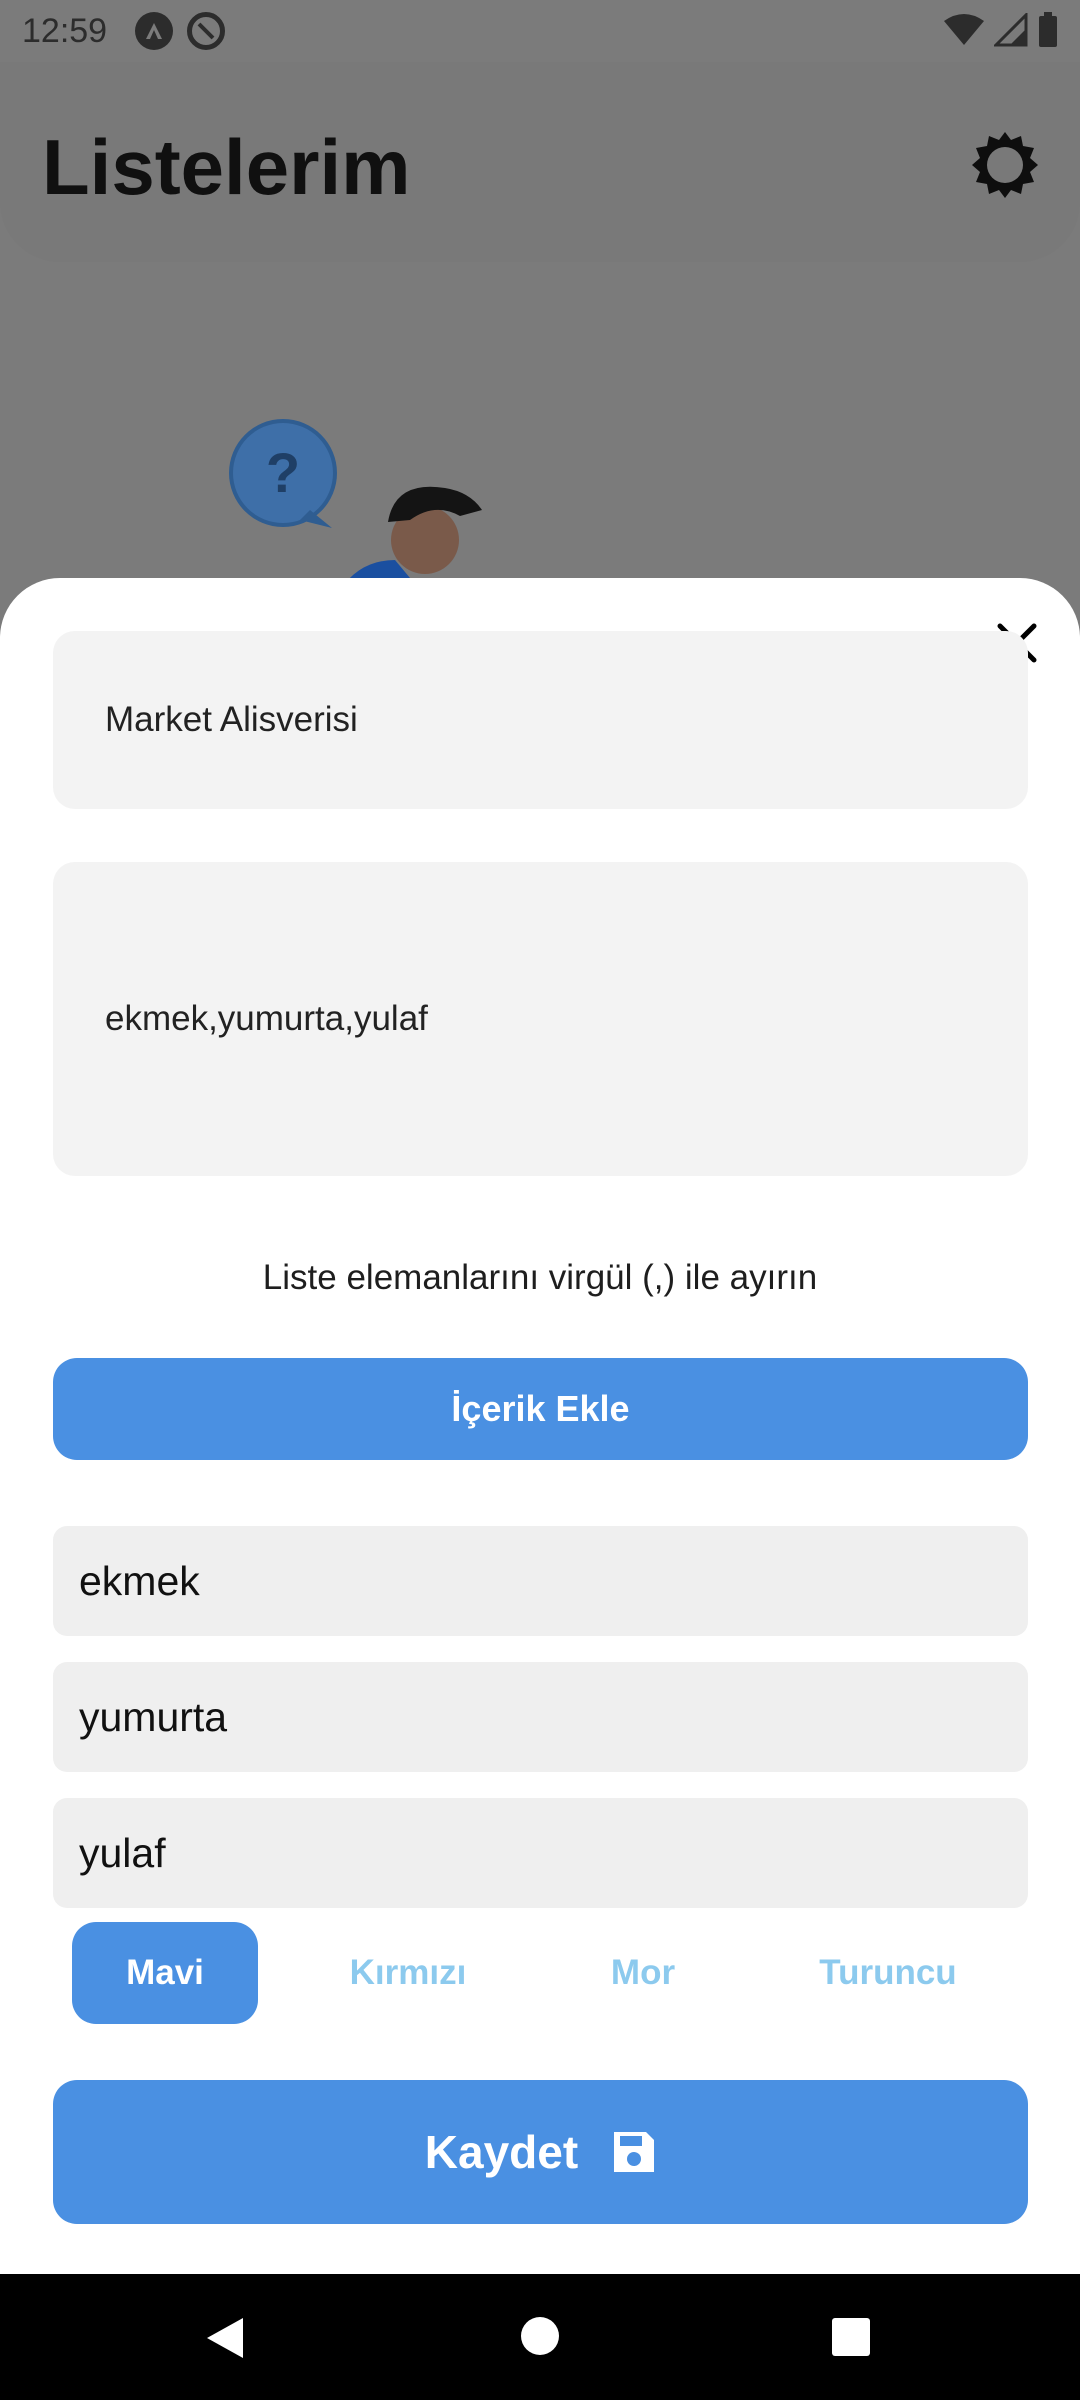 The width and height of the screenshot is (1080, 2400). I want to click on color-selector: Mavi Kırmızı Mor Turuncu, so click(540, 1973).